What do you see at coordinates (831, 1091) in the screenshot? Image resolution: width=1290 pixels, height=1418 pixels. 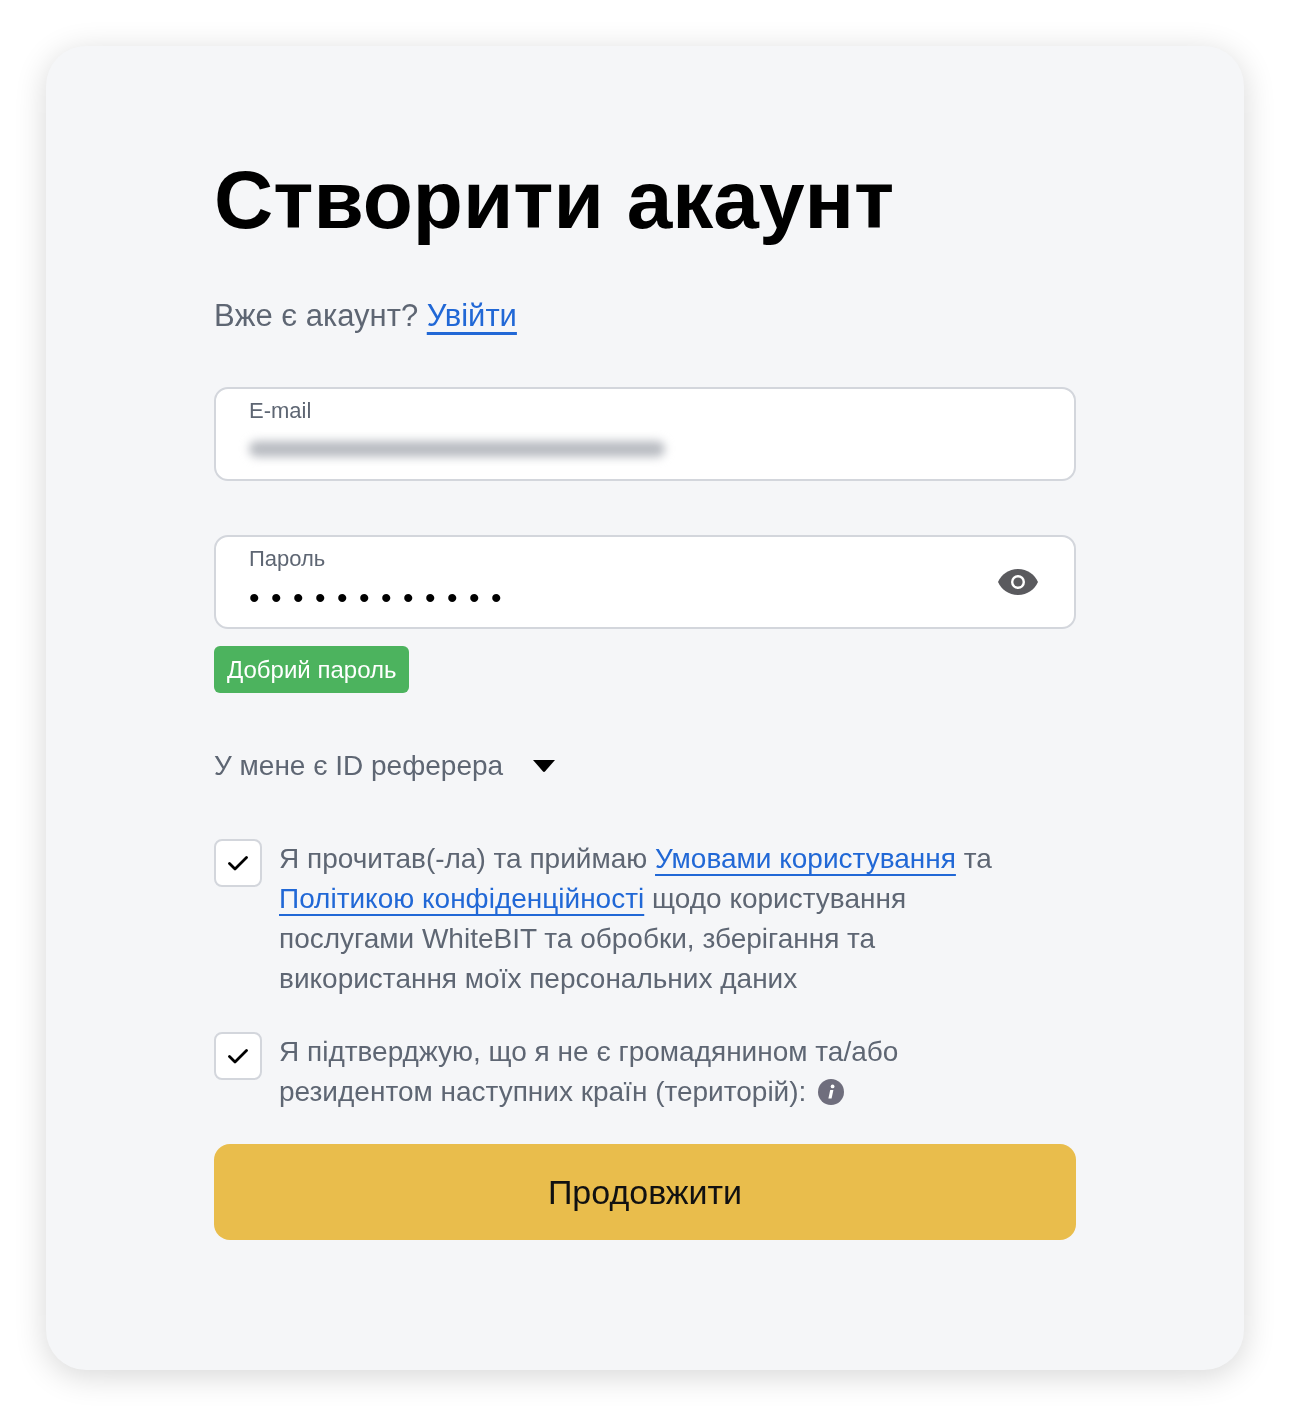 I see `info-icon` at bounding box center [831, 1091].